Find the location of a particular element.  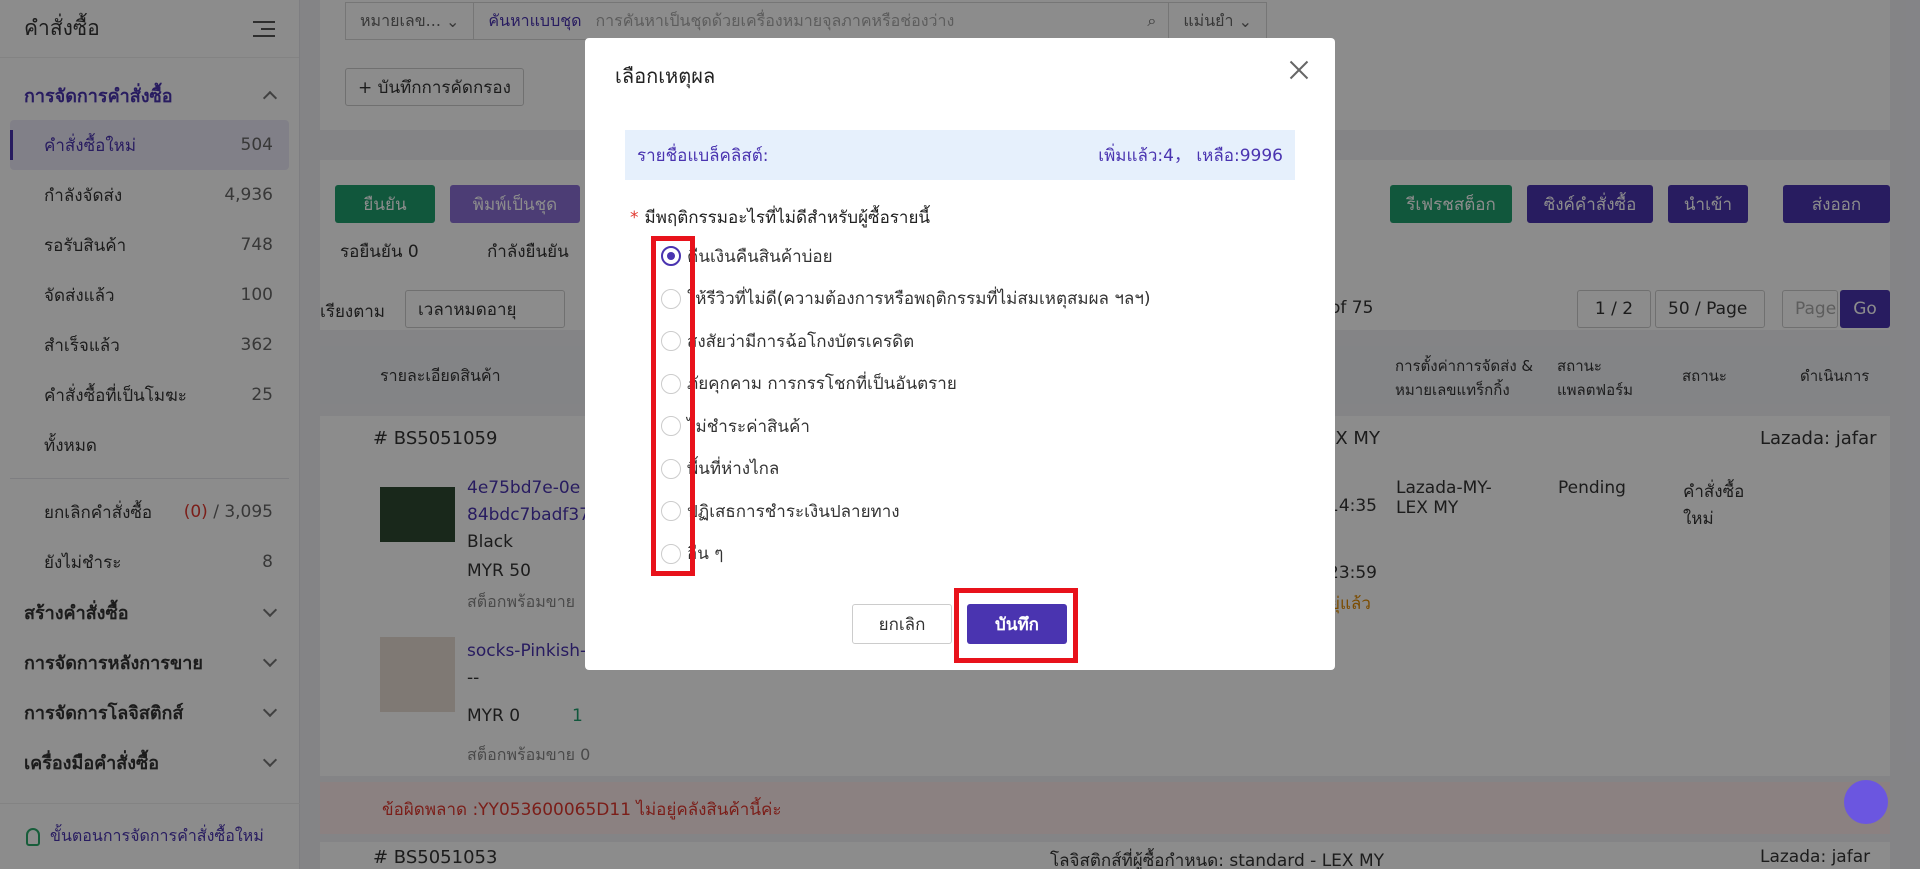

reason-option-remote-area: พื้นที่ห่างไกล is located at coordinates (906, 469).